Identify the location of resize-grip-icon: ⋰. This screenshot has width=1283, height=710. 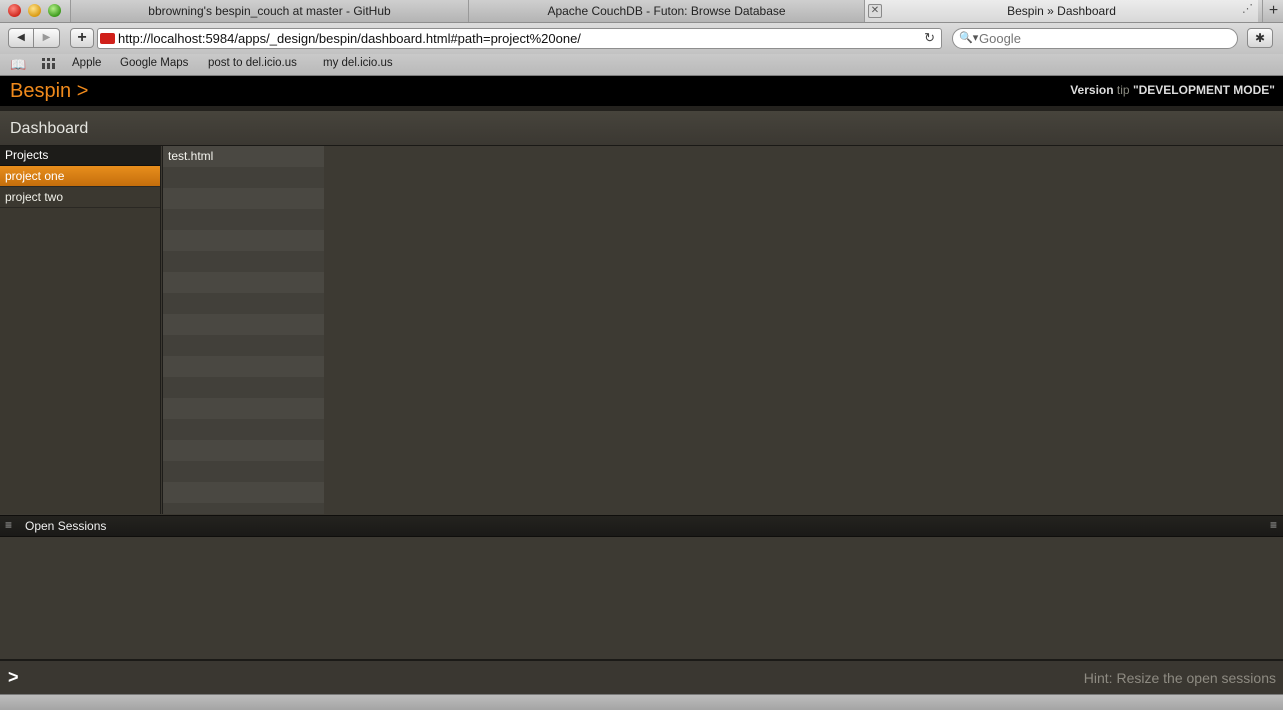
(1247, 9).